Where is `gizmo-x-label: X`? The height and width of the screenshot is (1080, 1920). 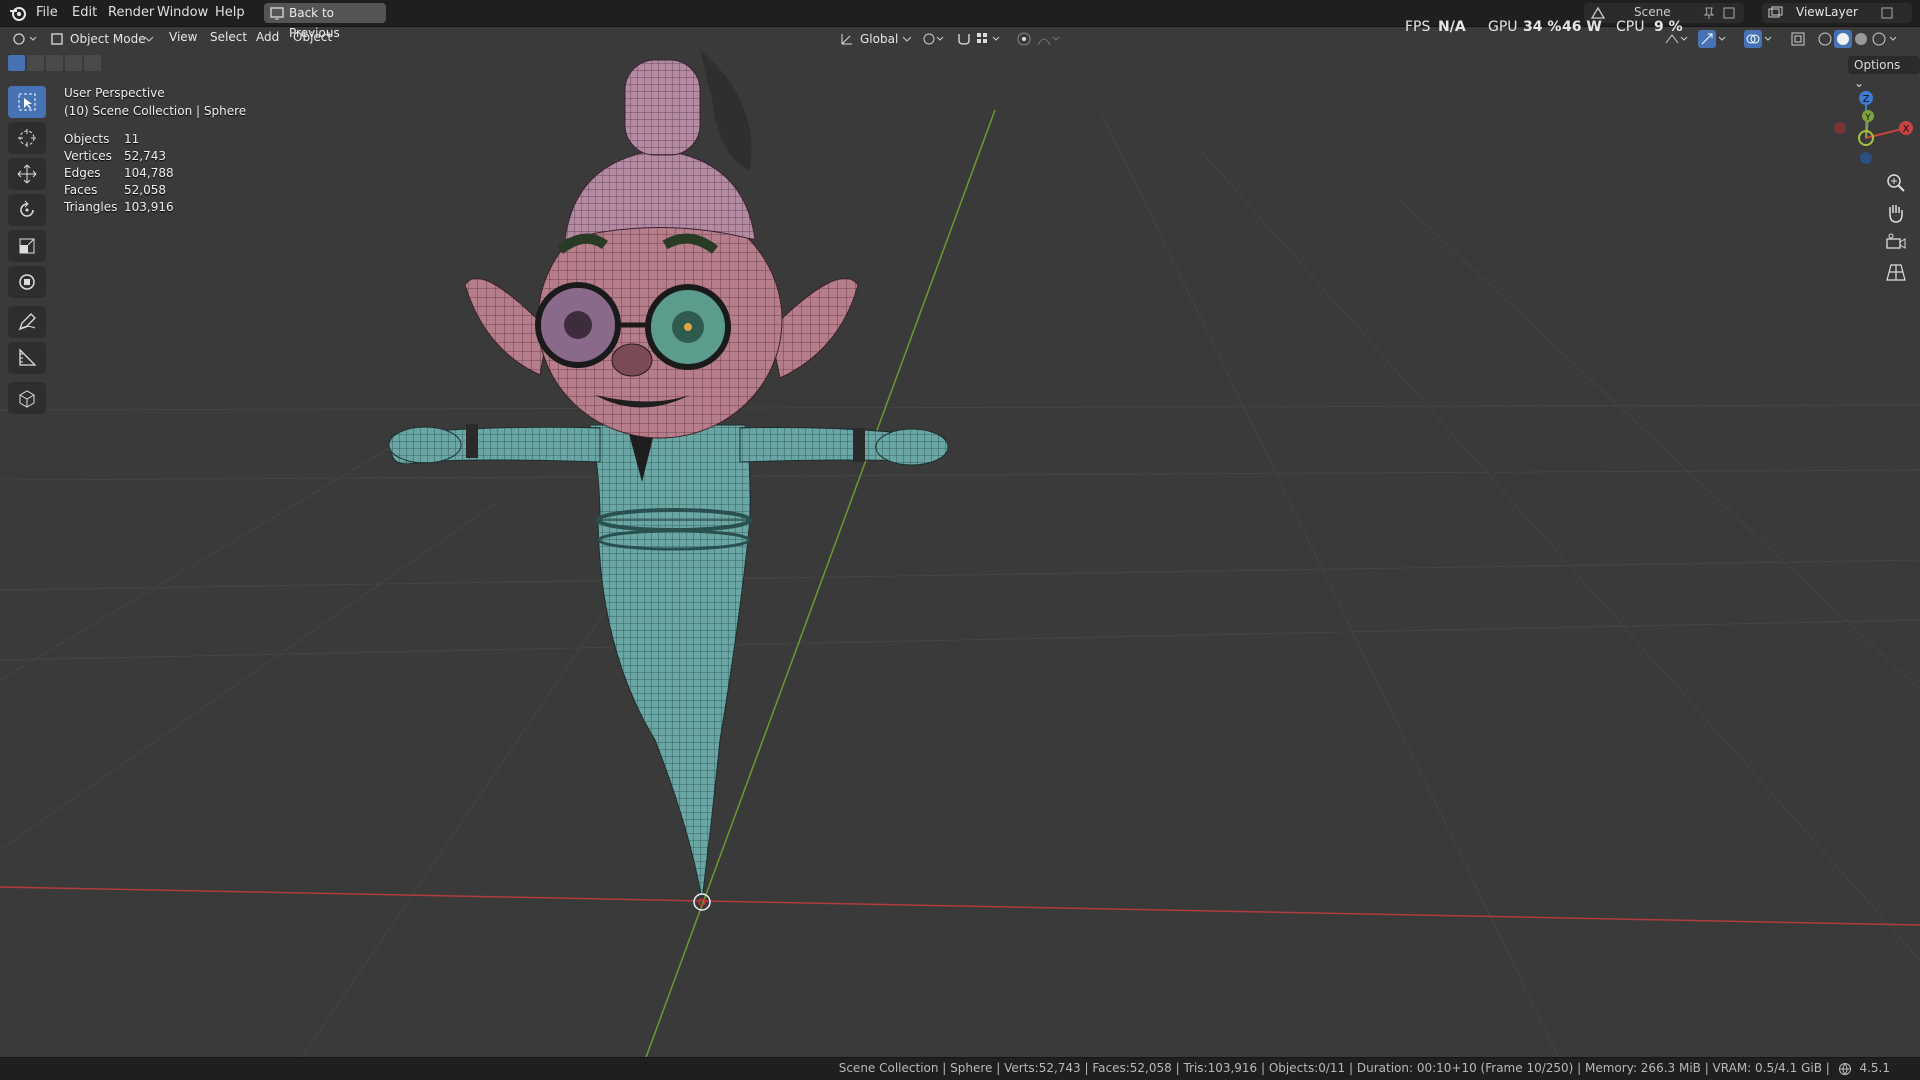
gizmo-x-label: X is located at coordinates (1906, 129).